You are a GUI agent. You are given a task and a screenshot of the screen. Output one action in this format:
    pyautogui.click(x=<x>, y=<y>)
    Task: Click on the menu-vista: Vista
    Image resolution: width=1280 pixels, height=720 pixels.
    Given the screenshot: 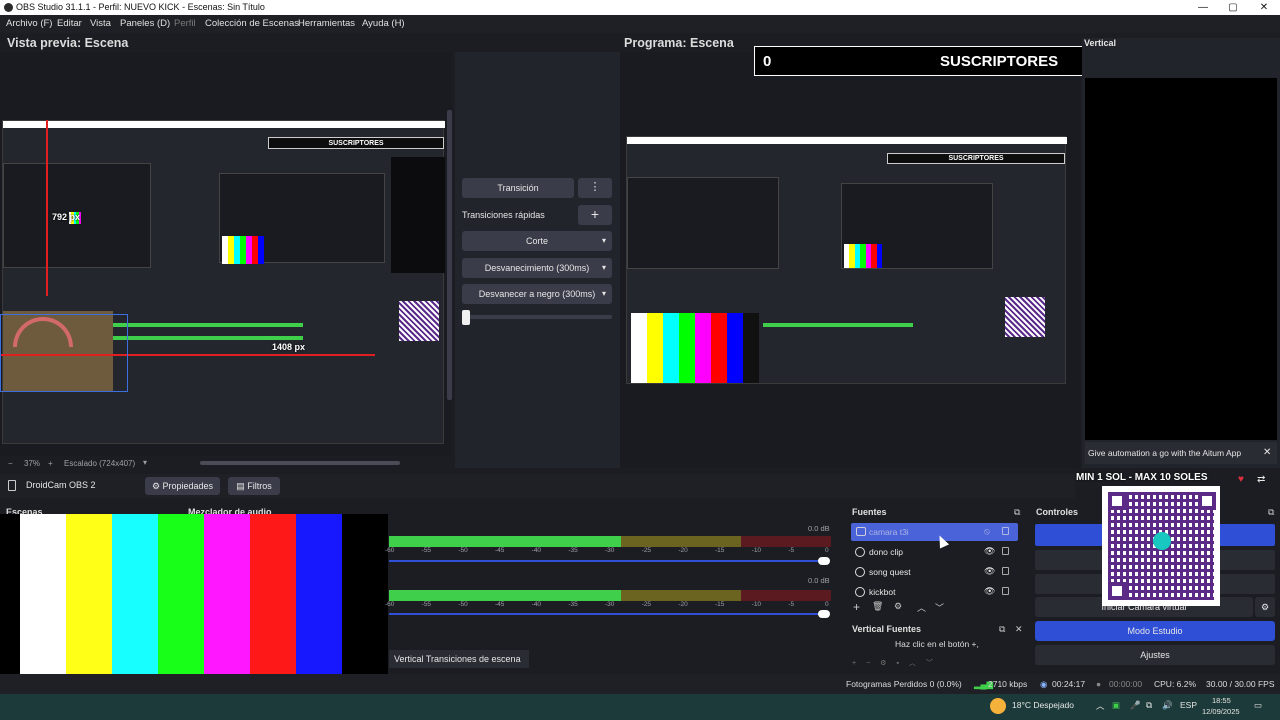 What is the action you would take?
    pyautogui.click(x=100, y=23)
    